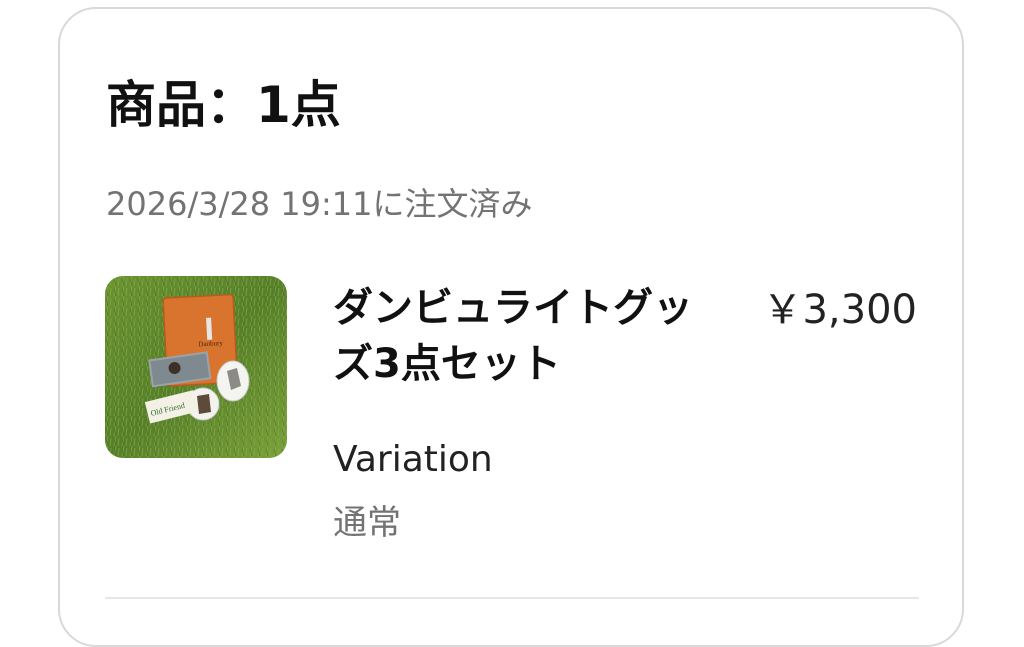 The width and height of the screenshot is (1024, 647). I want to click on variation-label: Variation, so click(413, 459).